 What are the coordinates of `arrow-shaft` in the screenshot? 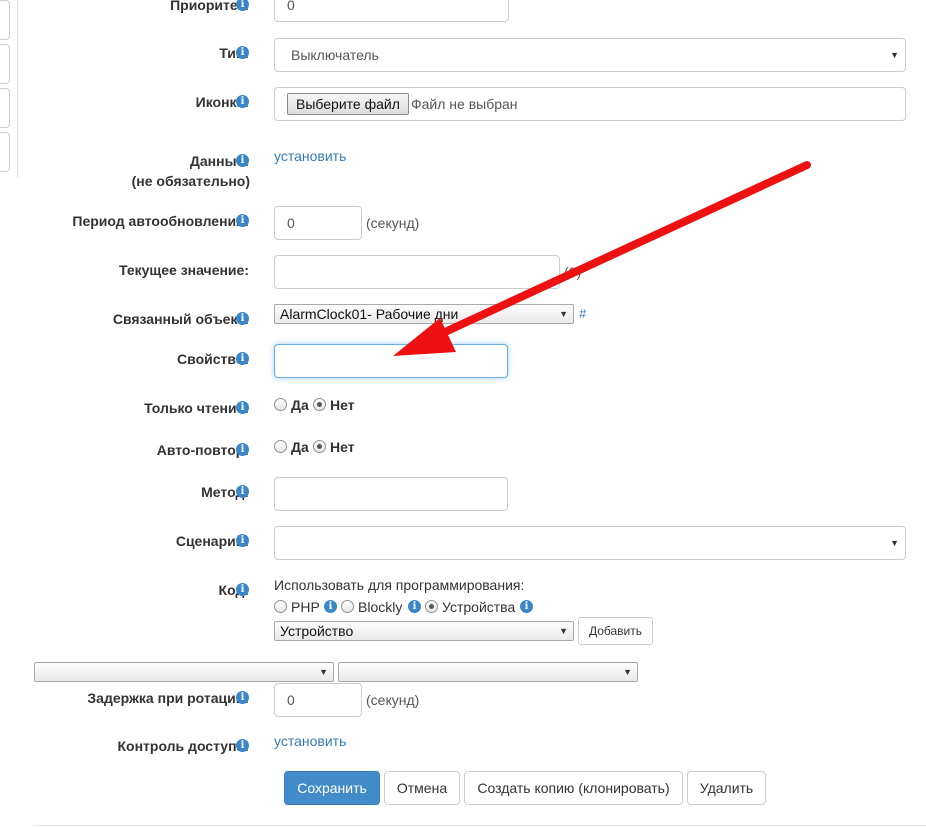 It's located at (619, 251).